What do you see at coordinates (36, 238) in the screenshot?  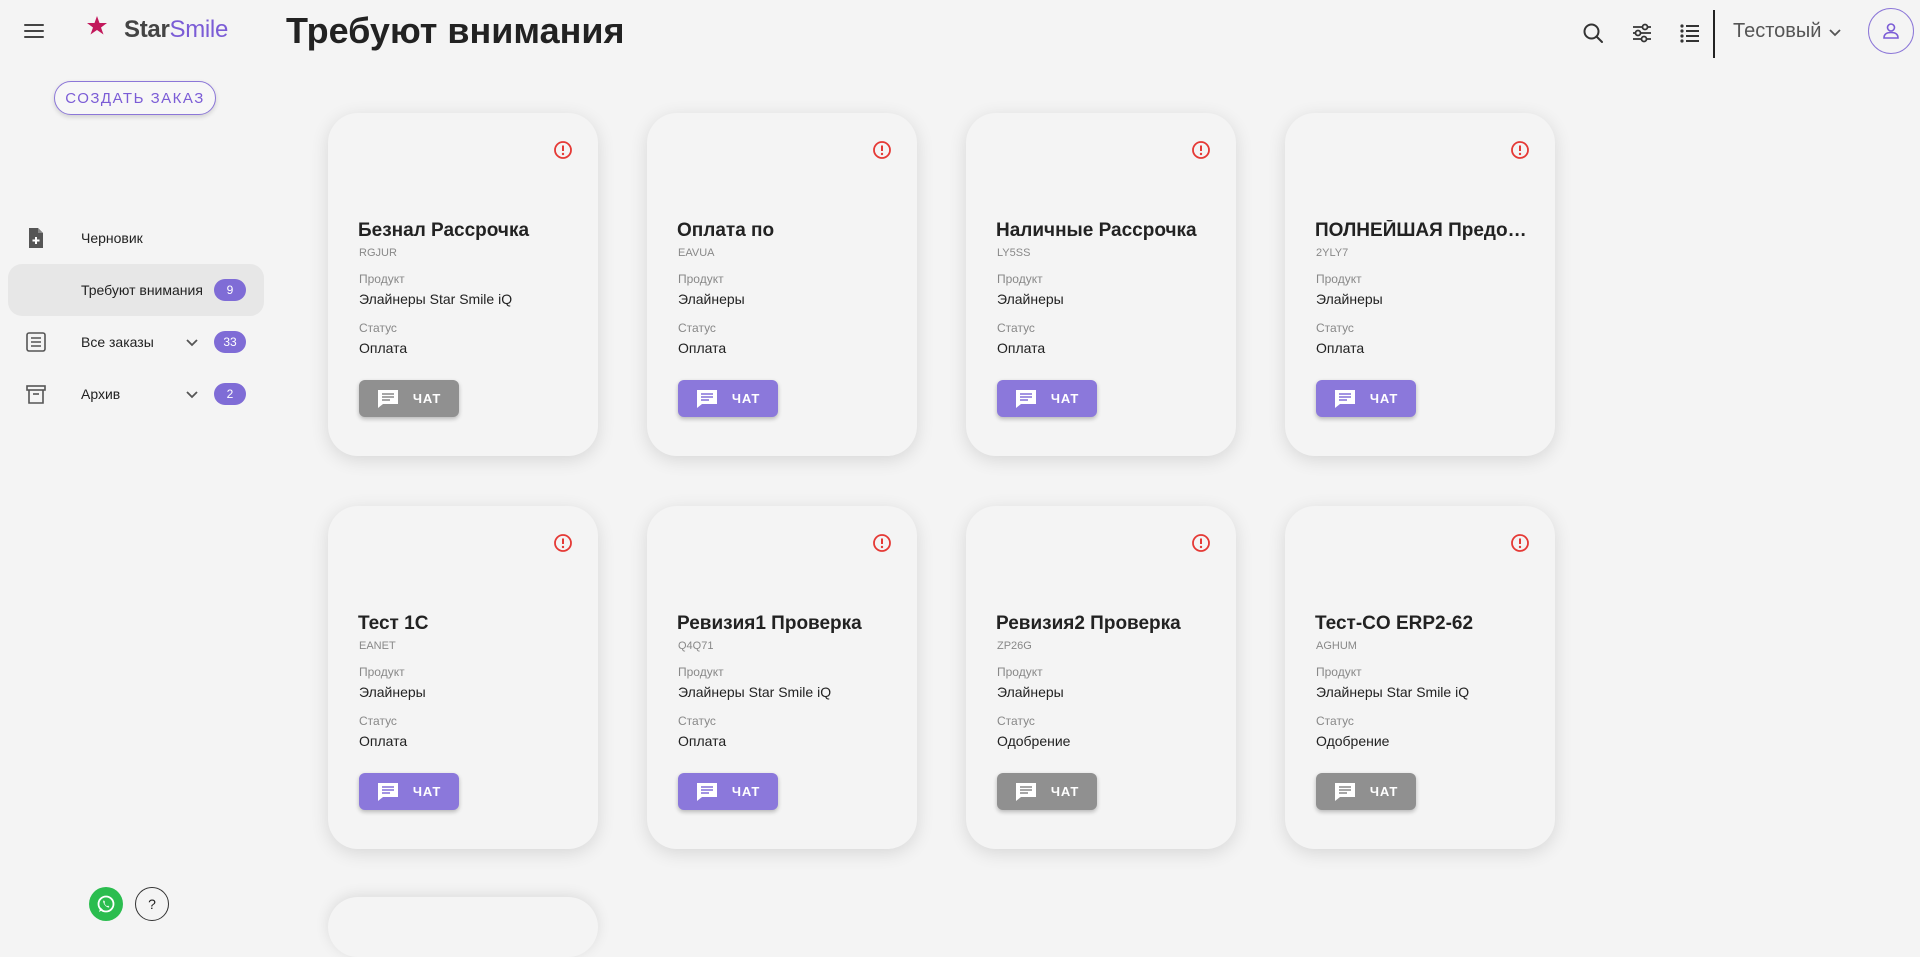 I see `file-plus-icon` at bounding box center [36, 238].